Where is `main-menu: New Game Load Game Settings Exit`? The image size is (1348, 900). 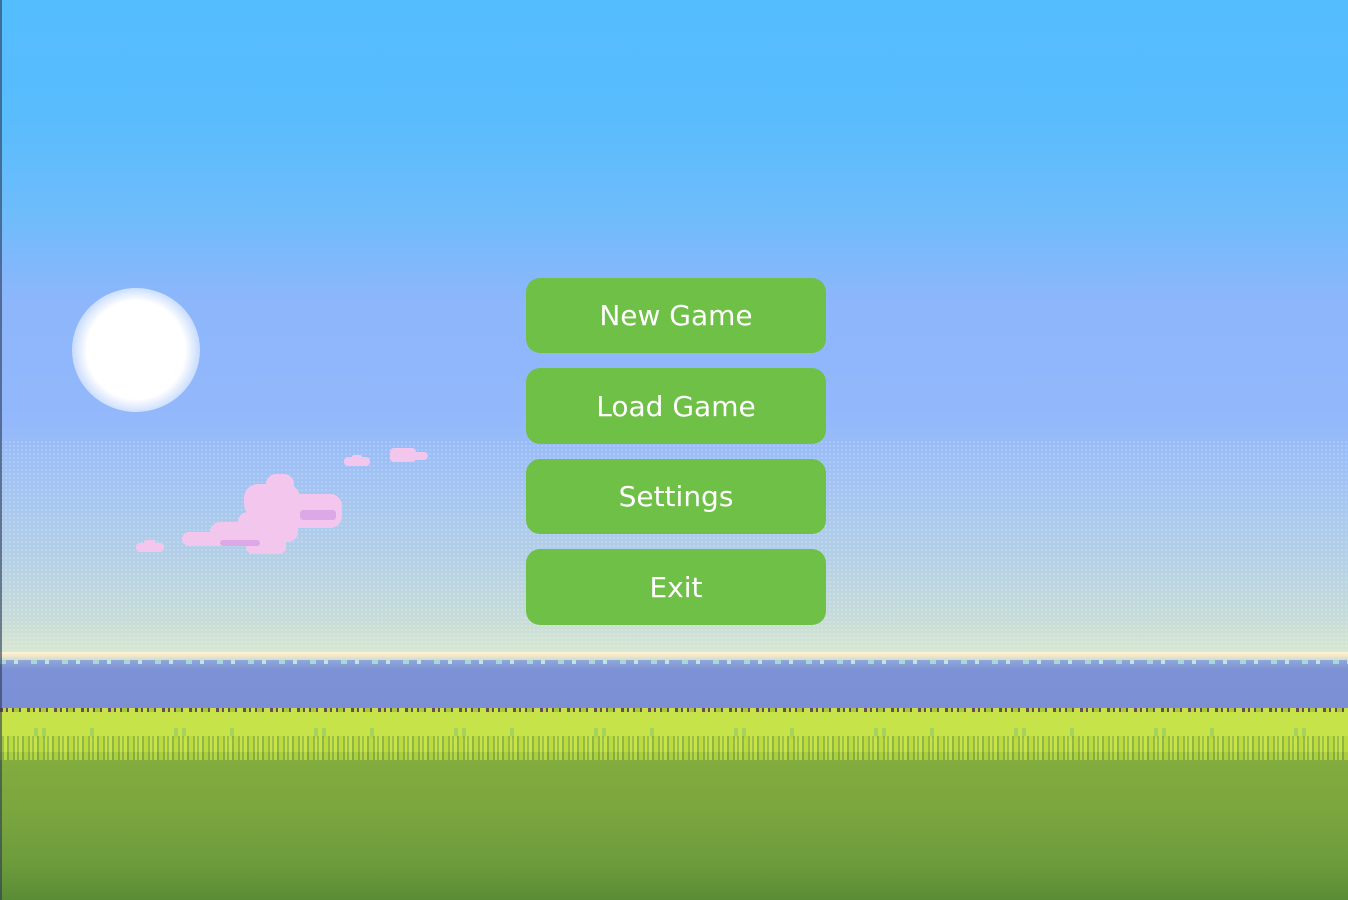
main-menu: New Game Load Game Settings Exit is located at coordinates (676, 459).